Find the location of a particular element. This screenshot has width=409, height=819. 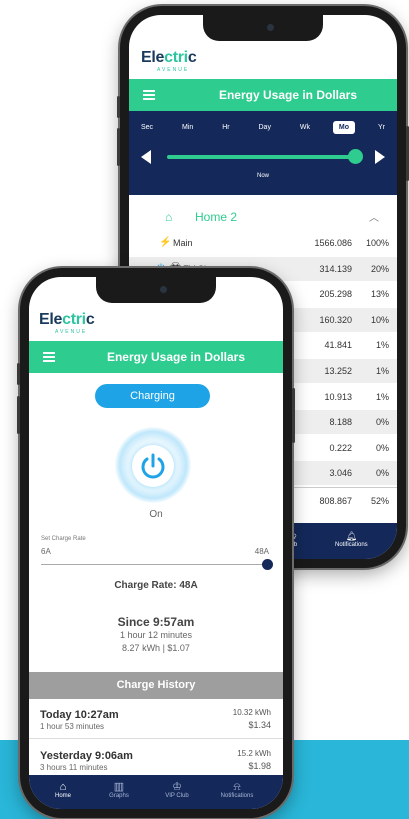

nav-notifications: 🔔︎ Notifications is located at coordinates (351, 539).